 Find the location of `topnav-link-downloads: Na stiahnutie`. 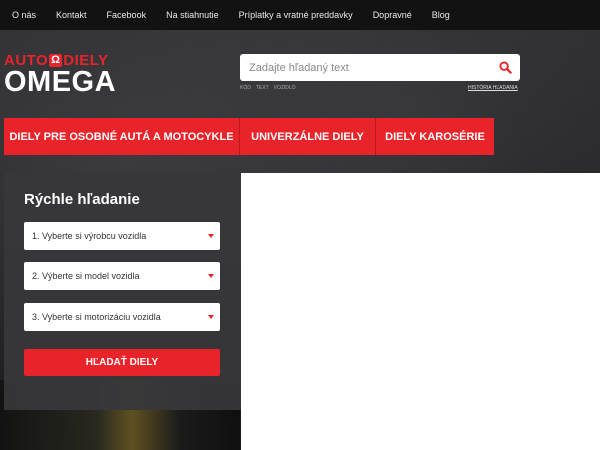

topnav-link-downloads: Na stiahnutie is located at coordinates (192, 15).